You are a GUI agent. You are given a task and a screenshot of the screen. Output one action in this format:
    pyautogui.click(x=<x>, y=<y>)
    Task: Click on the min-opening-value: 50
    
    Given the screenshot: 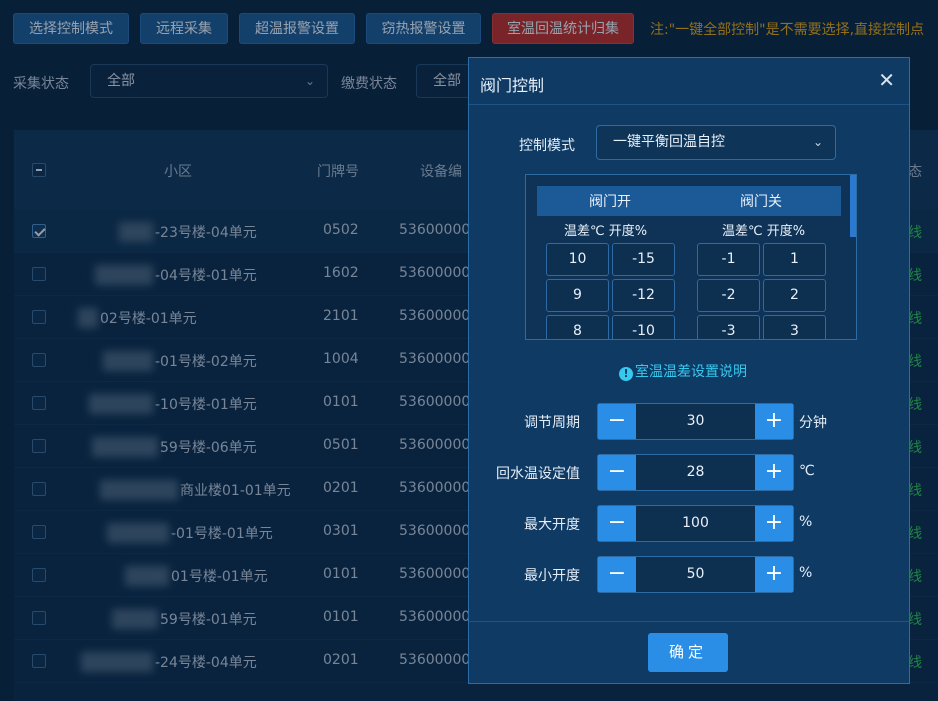 What is the action you would take?
    pyautogui.click(x=695, y=574)
    